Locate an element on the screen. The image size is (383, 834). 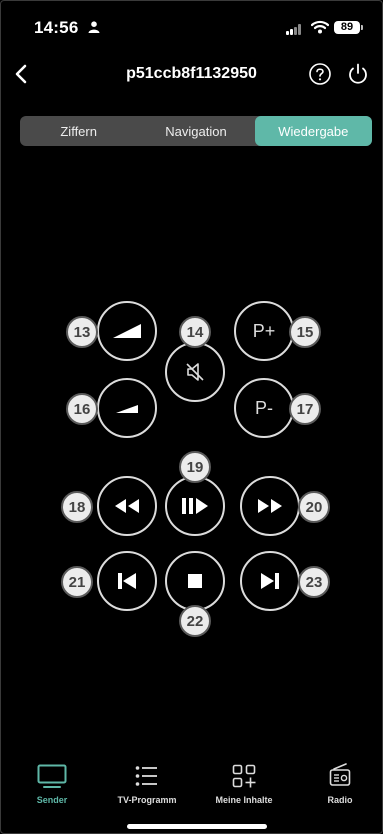
person-icon is located at coordinates (94, 27).